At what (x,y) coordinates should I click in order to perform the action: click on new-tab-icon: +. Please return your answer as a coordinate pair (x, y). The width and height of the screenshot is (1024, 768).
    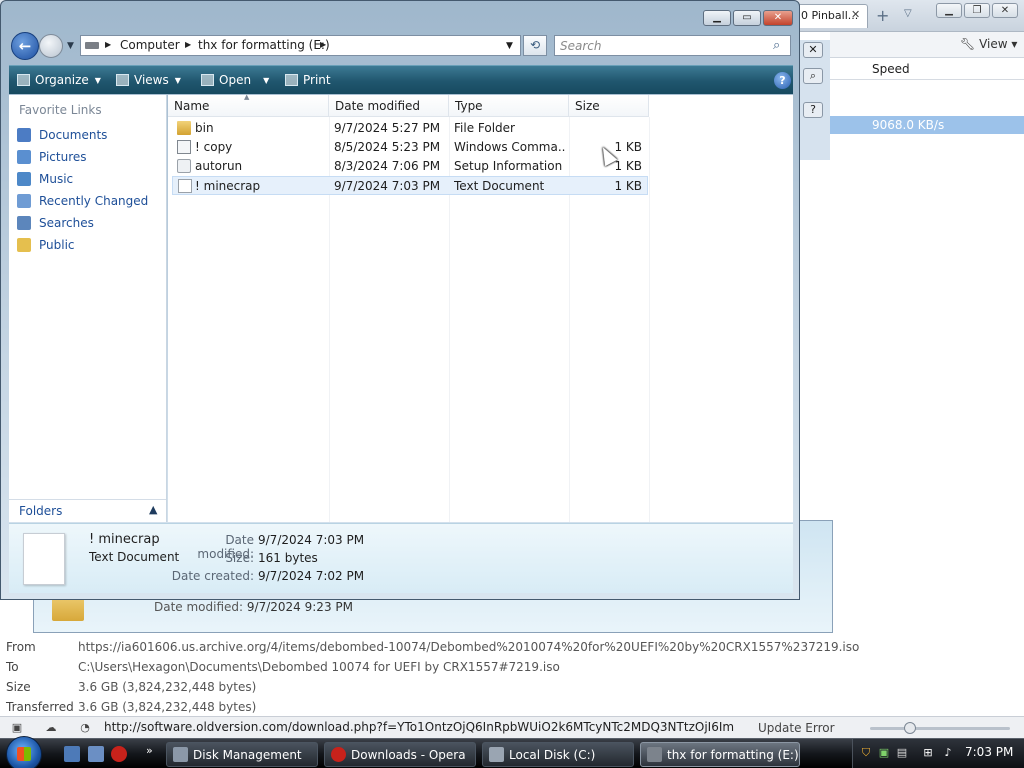
    Looking at the image, I should click on (882, 15).